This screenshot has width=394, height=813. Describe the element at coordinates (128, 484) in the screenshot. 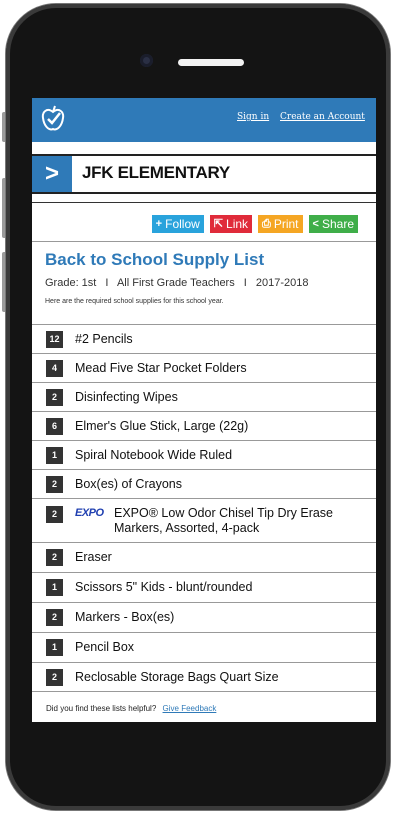

I see `item-name: Box(es) of Crayons` at that location.